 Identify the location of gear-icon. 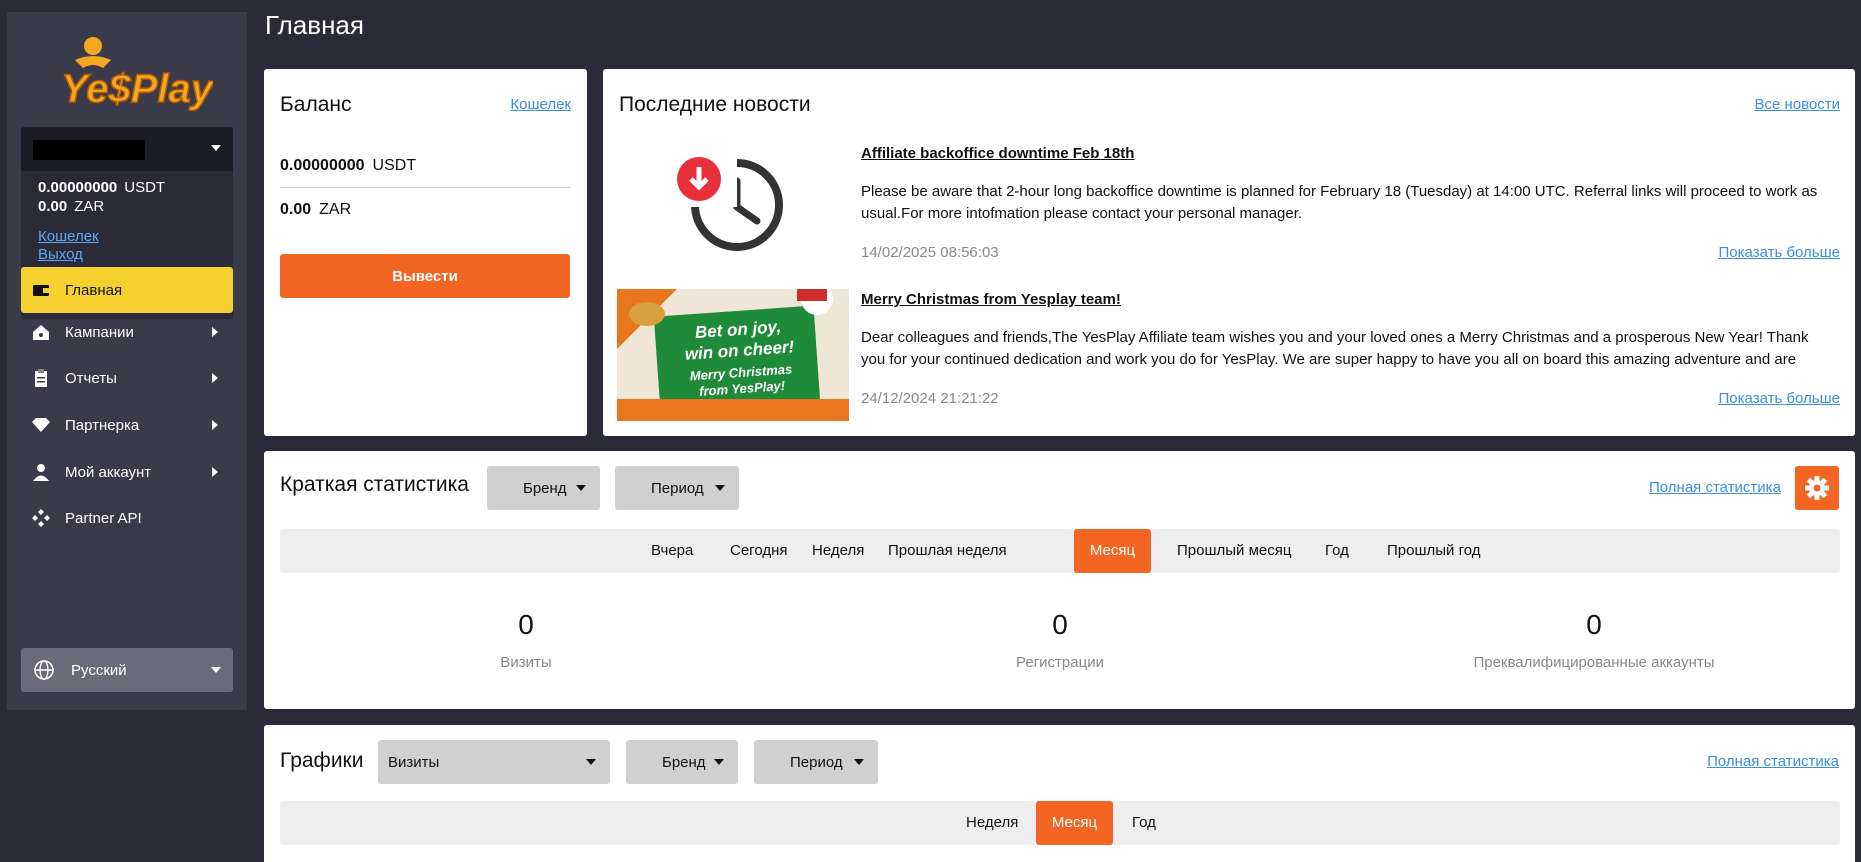
(1817, 488).